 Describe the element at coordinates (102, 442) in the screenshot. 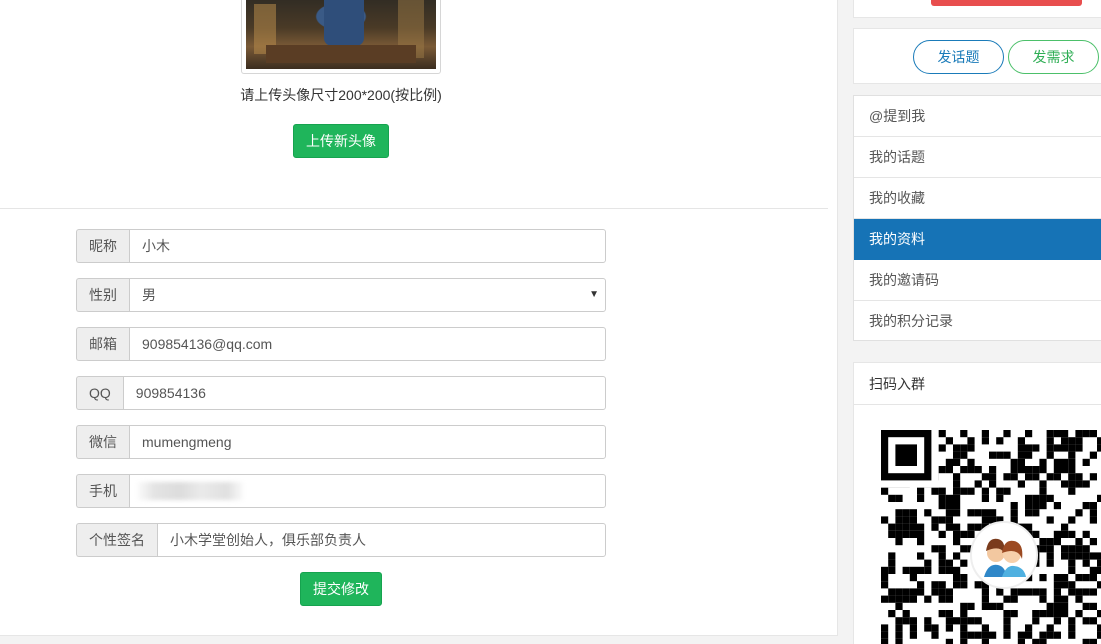

I see `wechat-label: 微信` at that location.